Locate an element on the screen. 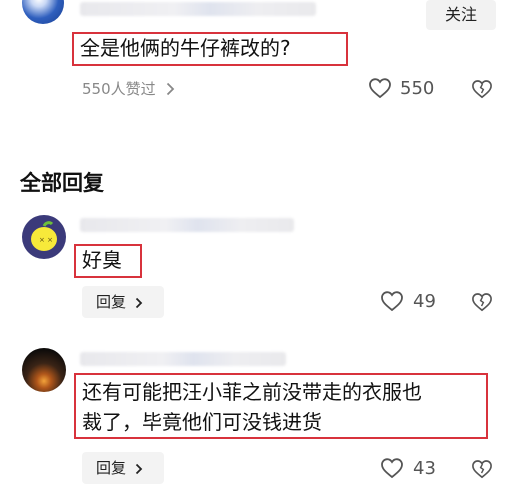  reply1-reply-button: 回复 is located at coordinates (123, 302).